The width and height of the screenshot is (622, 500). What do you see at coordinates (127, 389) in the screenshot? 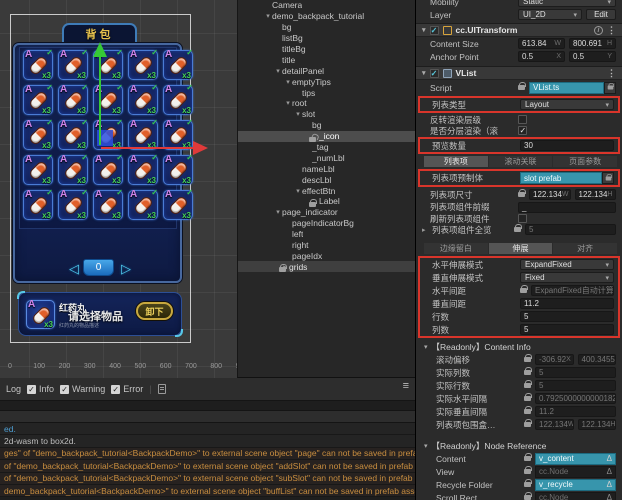
I see `filter-error: Error` at bounding box center [127, 389].